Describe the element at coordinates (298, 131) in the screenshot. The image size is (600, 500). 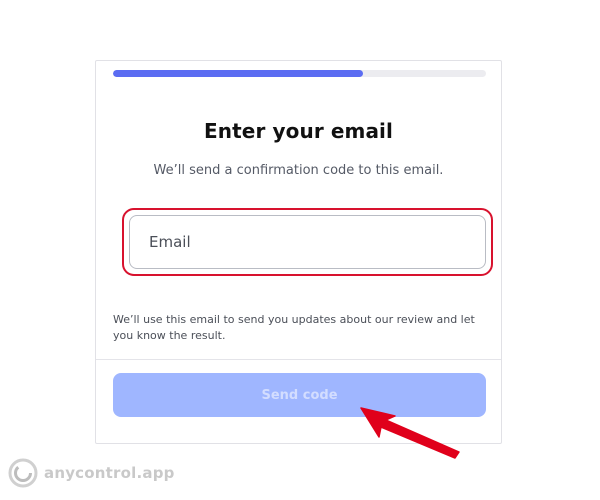
I see `page-title: Enter your email` at that location.